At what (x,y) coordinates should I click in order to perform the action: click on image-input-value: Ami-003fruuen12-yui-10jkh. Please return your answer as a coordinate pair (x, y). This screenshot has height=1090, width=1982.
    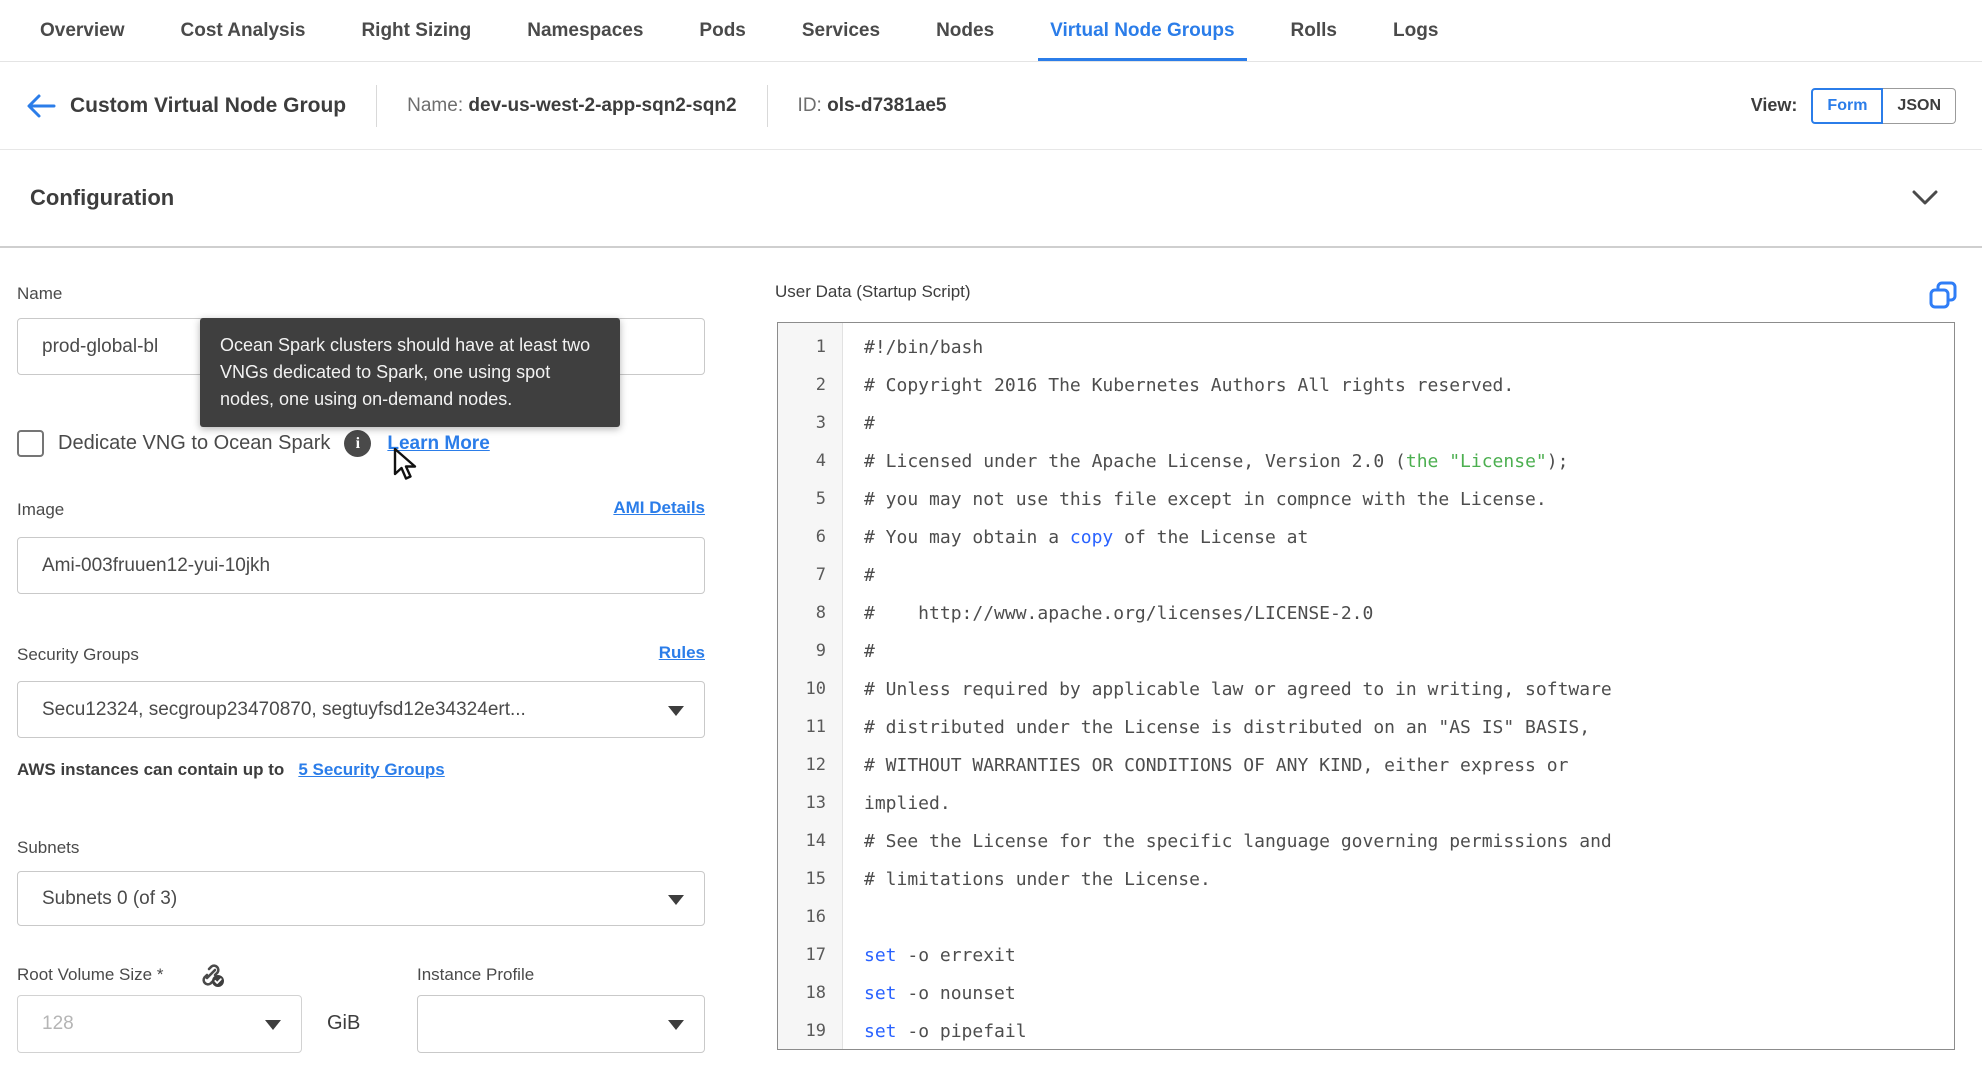
    Looking at the image, I should click on (156, 565).